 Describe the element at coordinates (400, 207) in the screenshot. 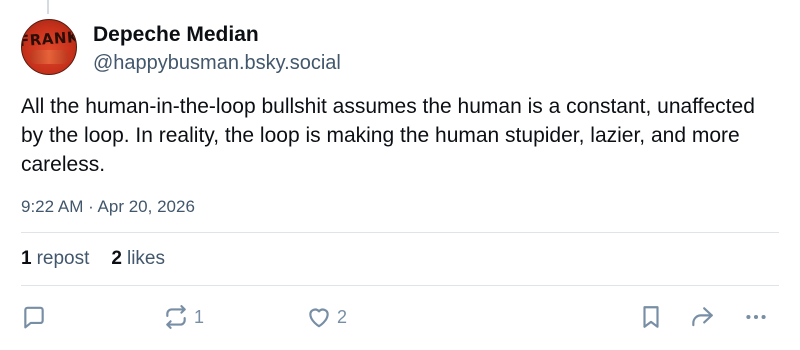

I see `post-timestamp: 9:22 AM · Apr 20, 2026` at that location.